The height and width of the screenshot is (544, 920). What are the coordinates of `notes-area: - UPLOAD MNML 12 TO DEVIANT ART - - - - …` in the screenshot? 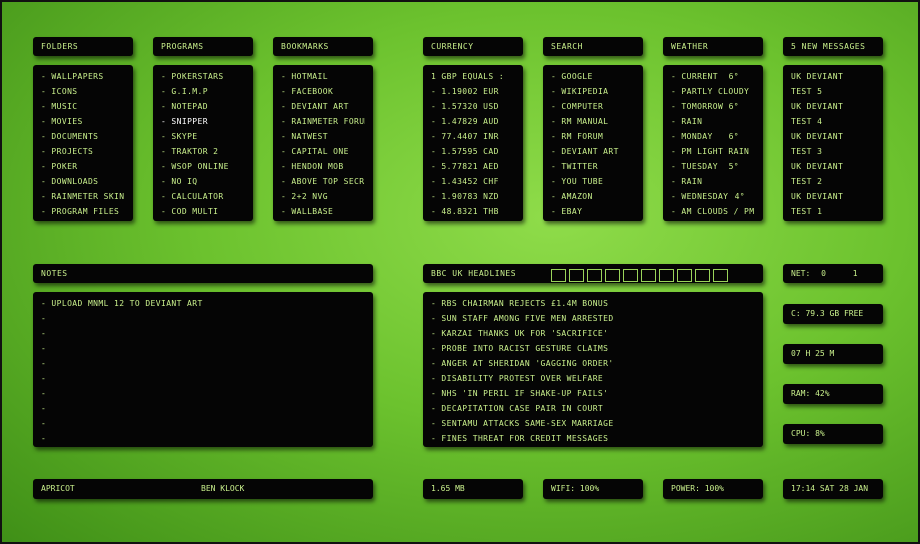 It's located at (203, 369).